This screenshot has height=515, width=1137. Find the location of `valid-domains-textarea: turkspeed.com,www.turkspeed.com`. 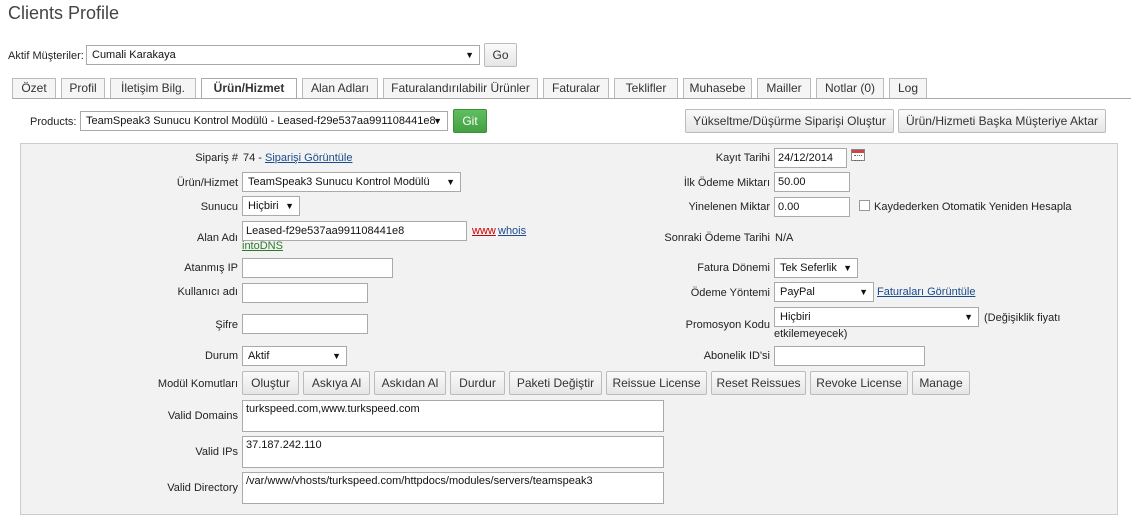

valid-domains-textarea: turkspeed.com,www.turkspeed.com is located at coordinates (453, 416).